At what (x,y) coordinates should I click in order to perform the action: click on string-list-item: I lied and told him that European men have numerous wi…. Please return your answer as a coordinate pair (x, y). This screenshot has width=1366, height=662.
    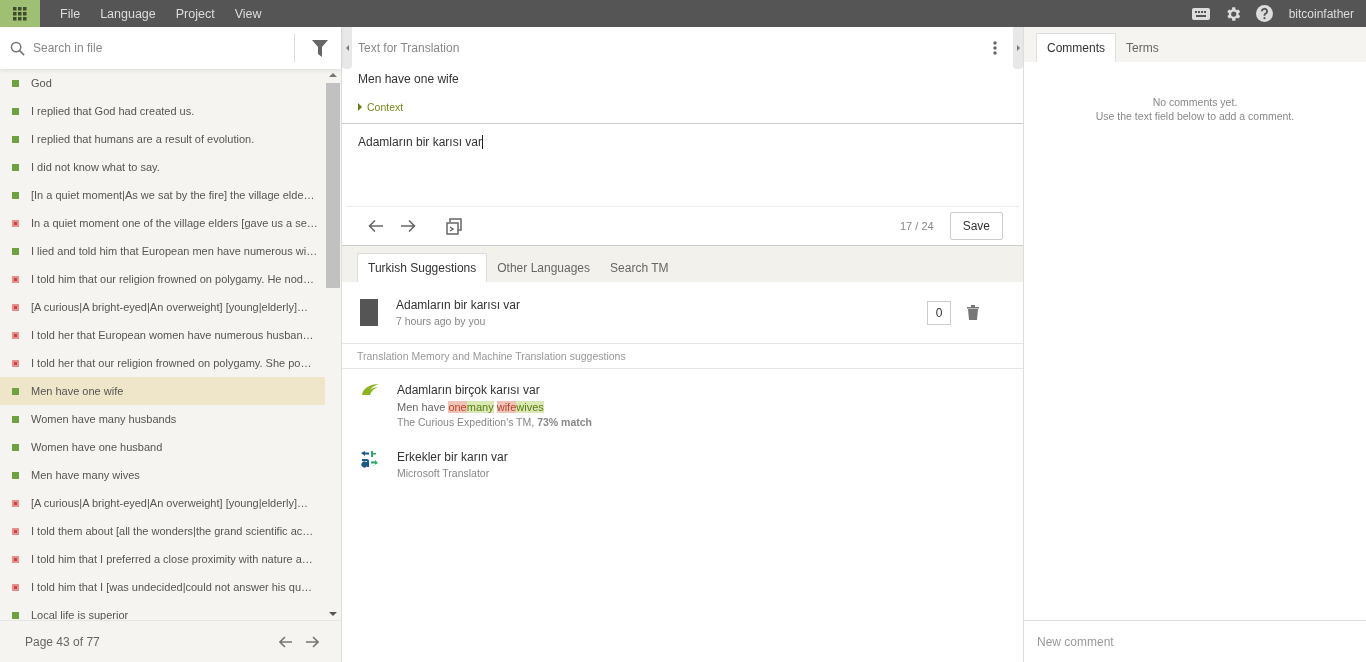
    Looking at the image, I should click on (162, 251).